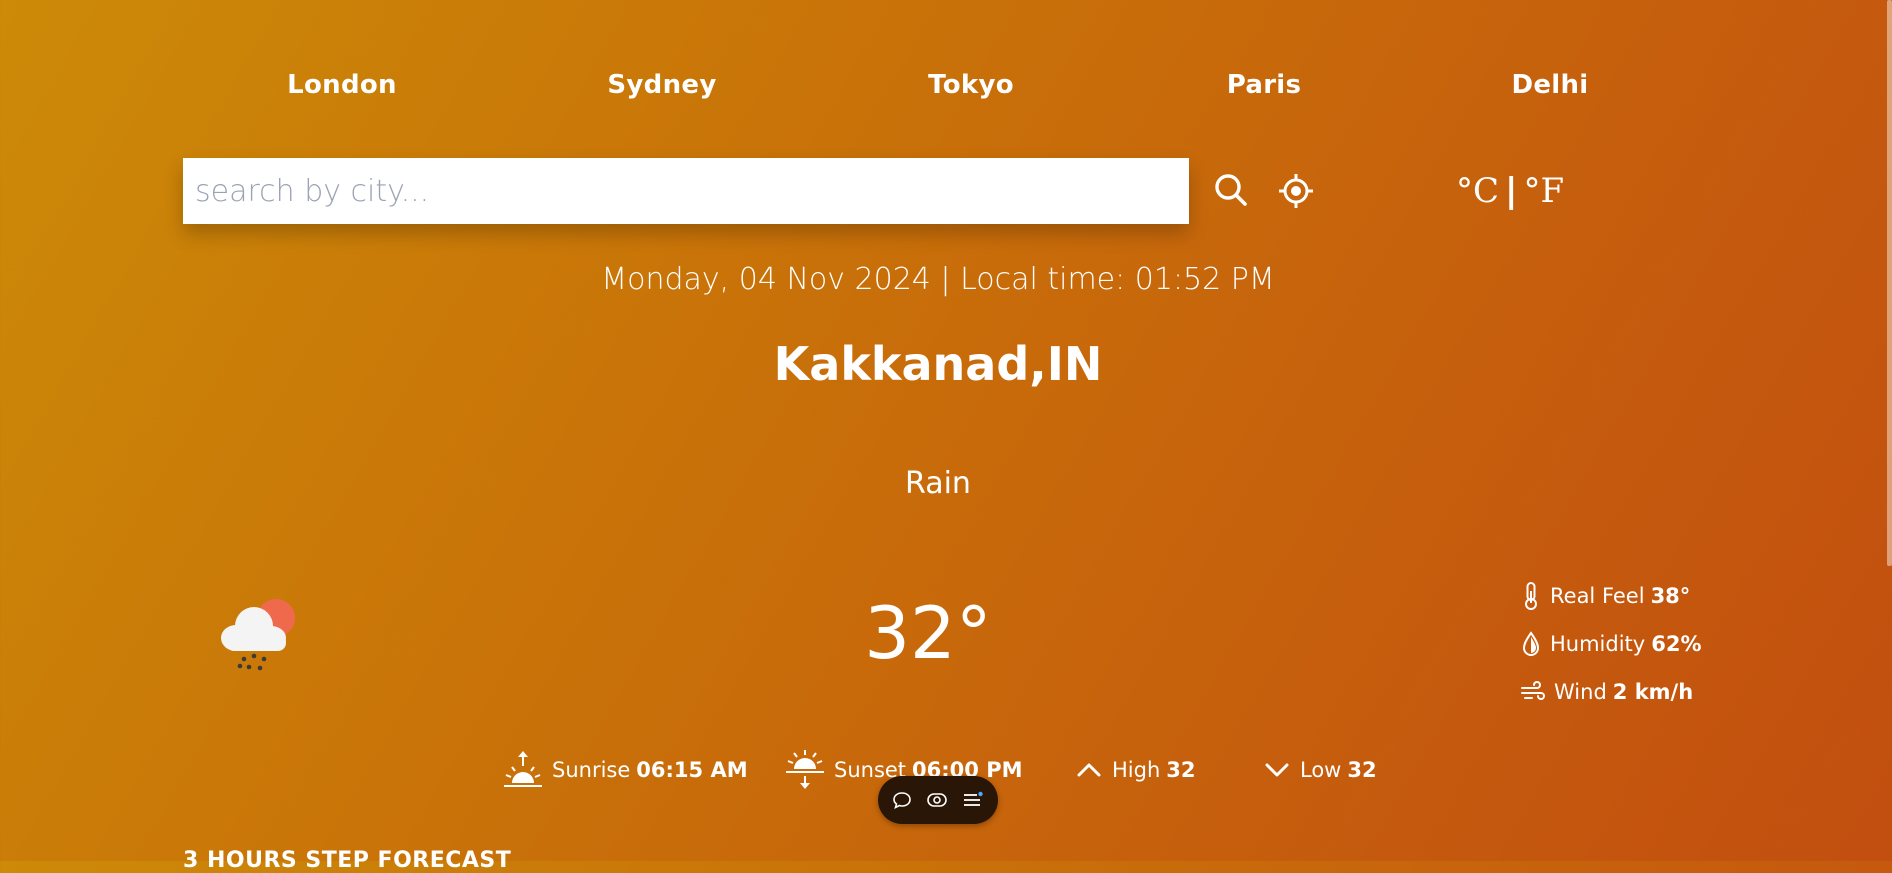 The height and width of the screenshot is (873, 1892). I want to click on high-value: 32, so click(1181, 770).